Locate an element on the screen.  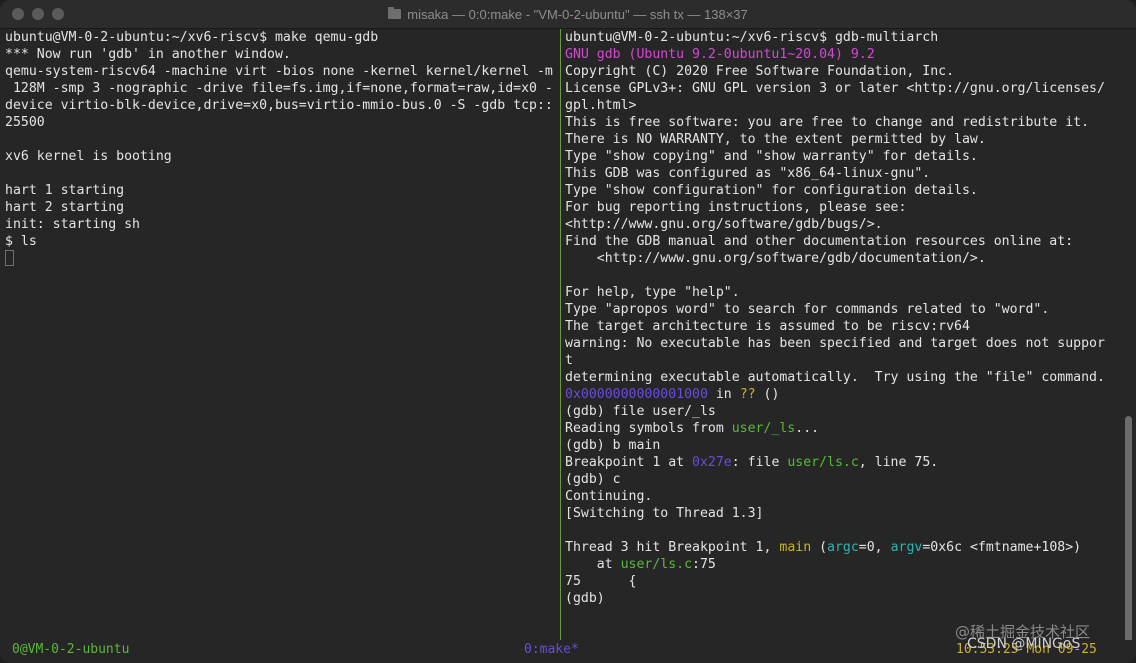
terminal-line: (gdb) b main is located at coordinates (613, 445).